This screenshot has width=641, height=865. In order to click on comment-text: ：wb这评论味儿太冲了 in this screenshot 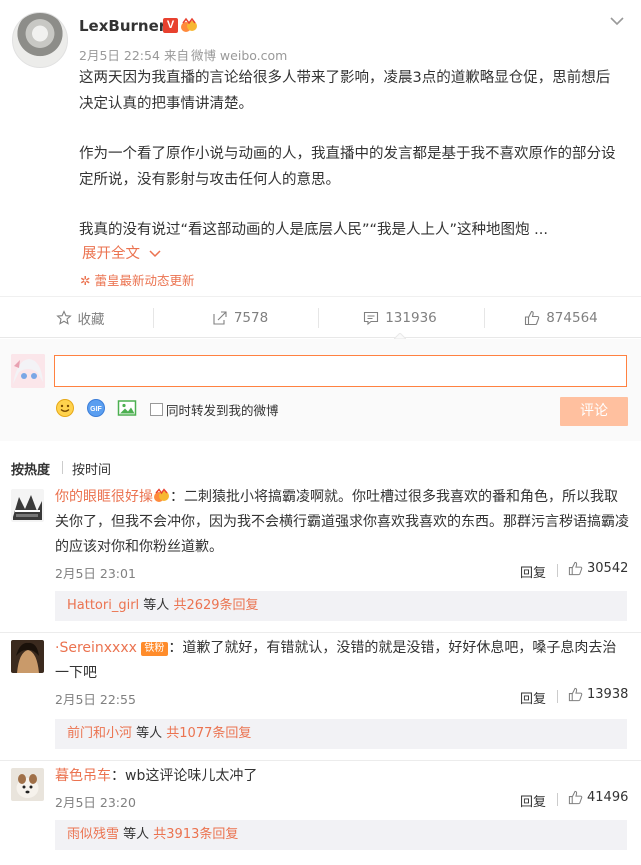, I will do `click(184, 776)`.